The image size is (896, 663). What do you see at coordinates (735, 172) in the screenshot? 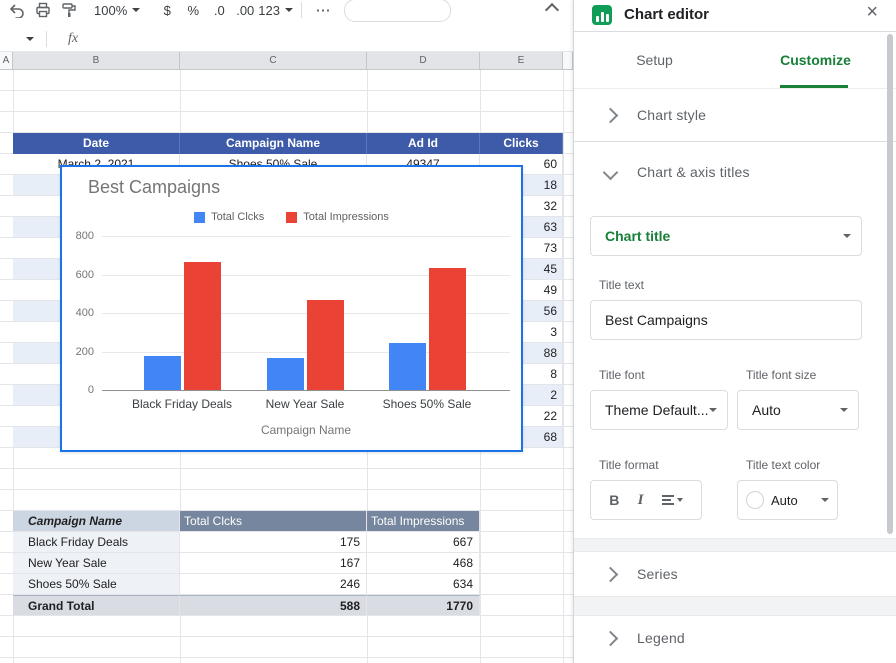
I see `section-chart-axis-titles-header: Chart & axis titles` at bounding box center [735, 172].